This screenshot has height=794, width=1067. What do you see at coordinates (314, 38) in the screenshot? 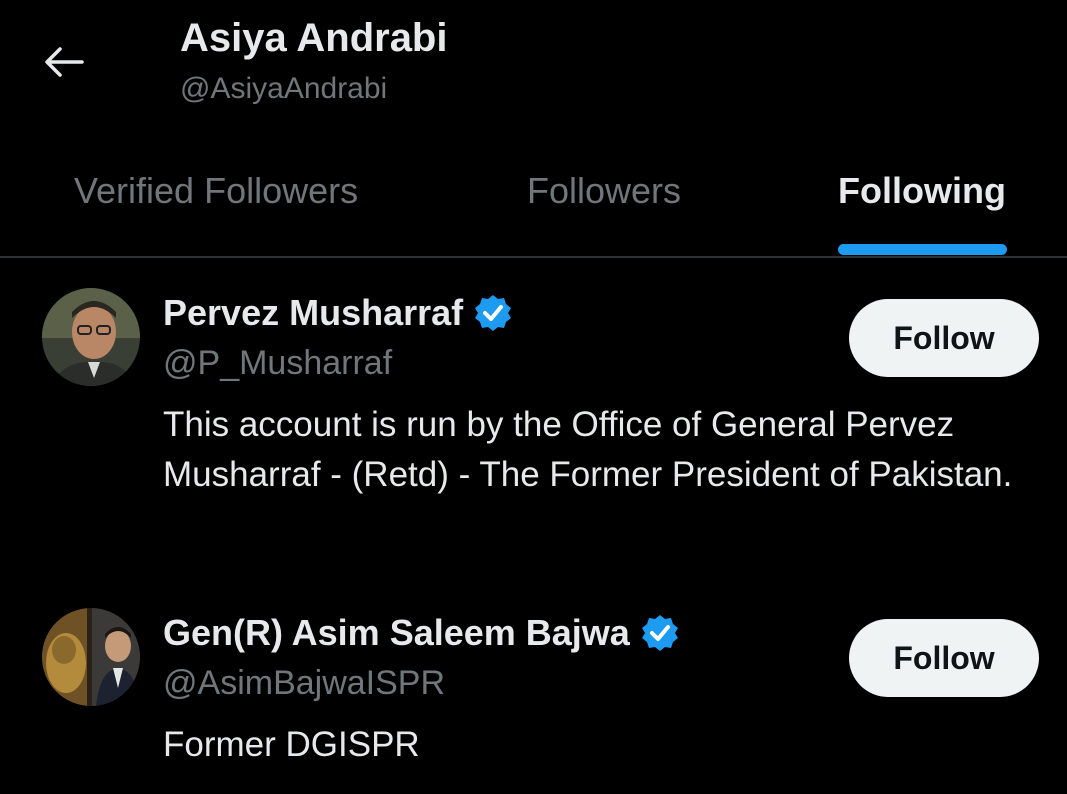
I see `profile-title: Asiya Andrabi` at bounding box center [314, 38].